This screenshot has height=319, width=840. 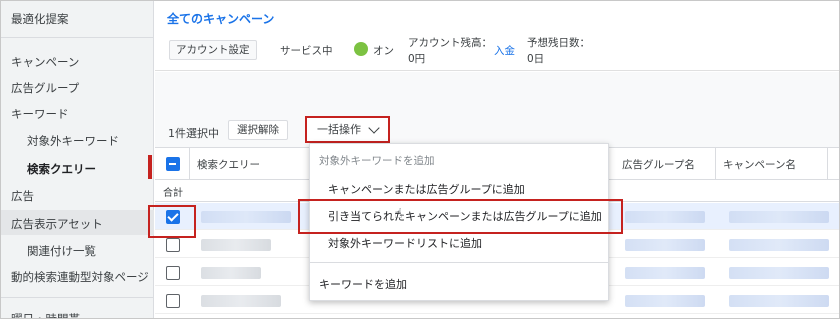 I want to click on sidebar-item-recommendations: 最適化提案, so click(x=40, y=19).